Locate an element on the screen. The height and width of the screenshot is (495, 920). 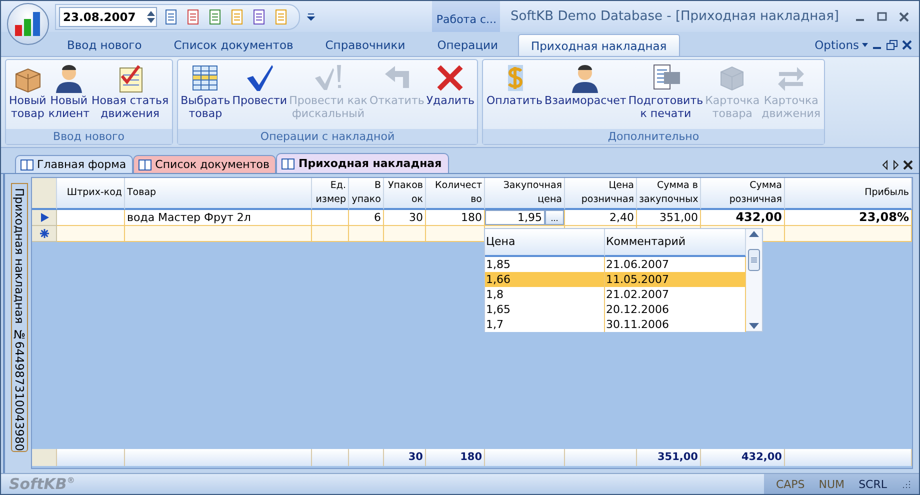
scroll-thumb-icon is located at coordinates (754, 260).